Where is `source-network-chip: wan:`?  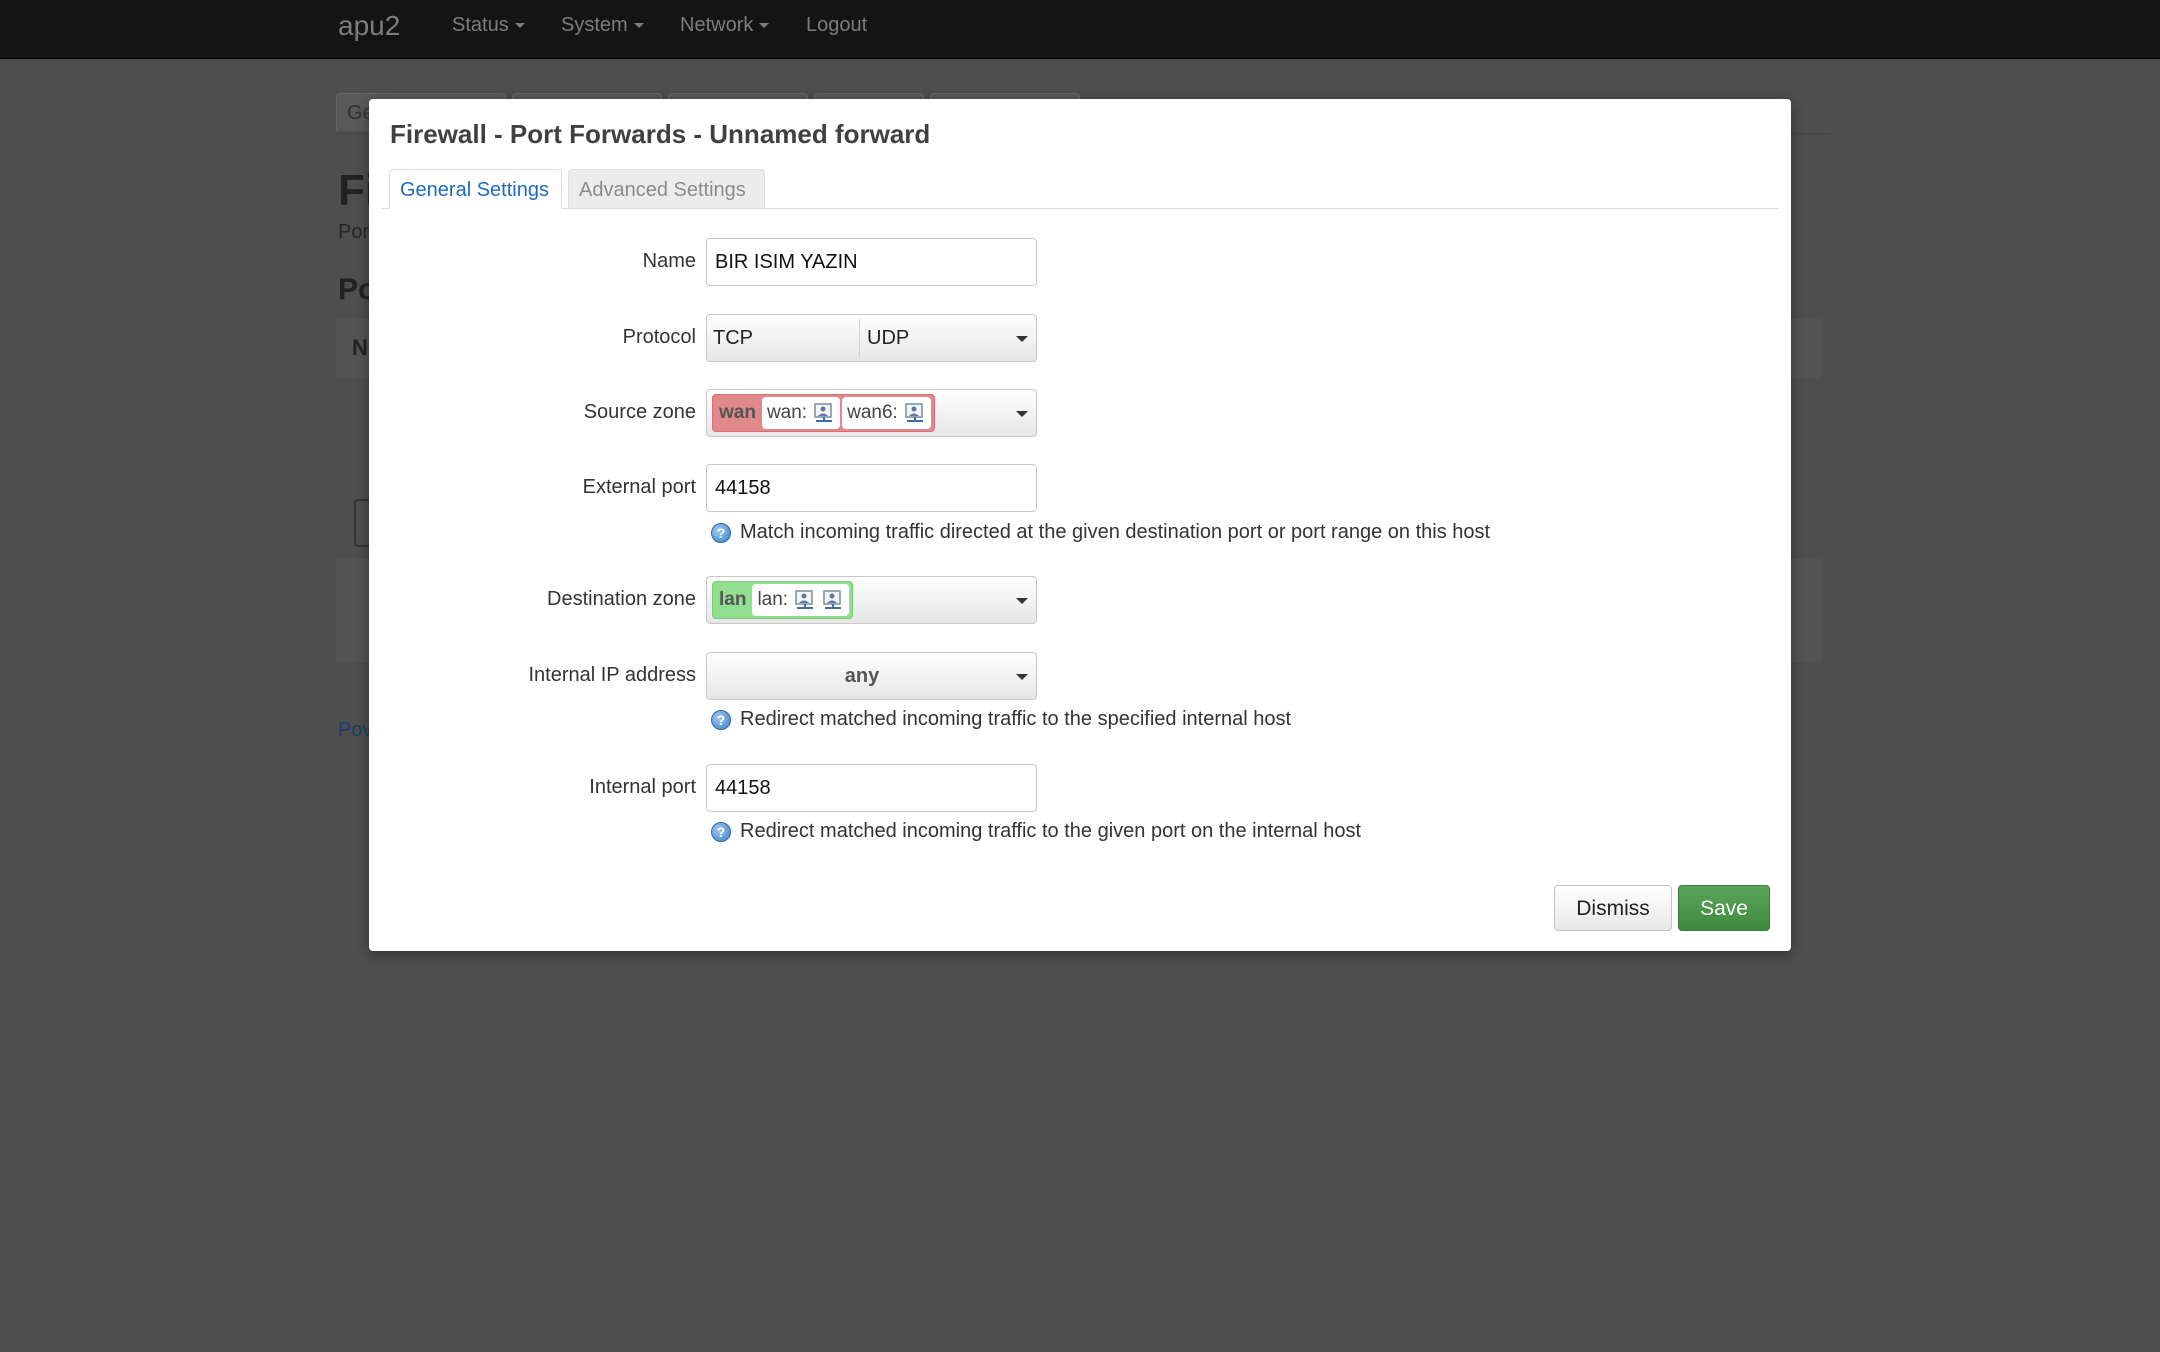
source-network-chip: wan: is located at coordinates (801, 413).